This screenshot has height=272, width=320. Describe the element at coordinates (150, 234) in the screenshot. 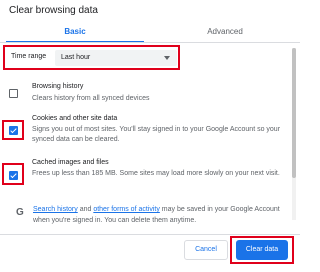

I see `footer-divider` at that location.